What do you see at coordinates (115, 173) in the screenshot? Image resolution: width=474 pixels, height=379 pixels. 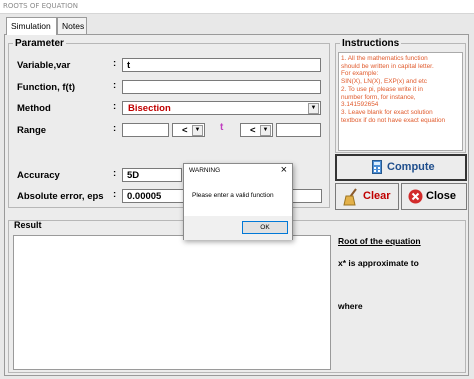 I see `accuracy-colon: :` at bounding box center [115, 173].